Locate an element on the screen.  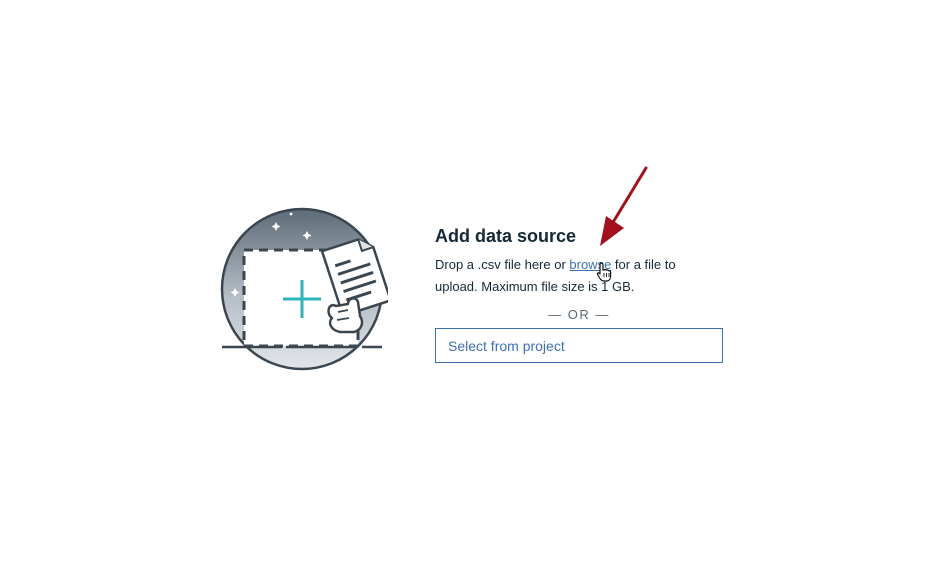
panel-title: Add data source is located at coordinates (506, 236).